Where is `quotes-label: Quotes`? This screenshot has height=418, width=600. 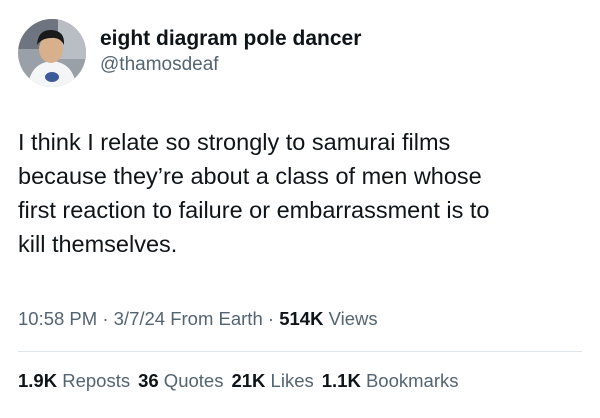
quotes-label: Quotes is located at coordinates (191, 380).